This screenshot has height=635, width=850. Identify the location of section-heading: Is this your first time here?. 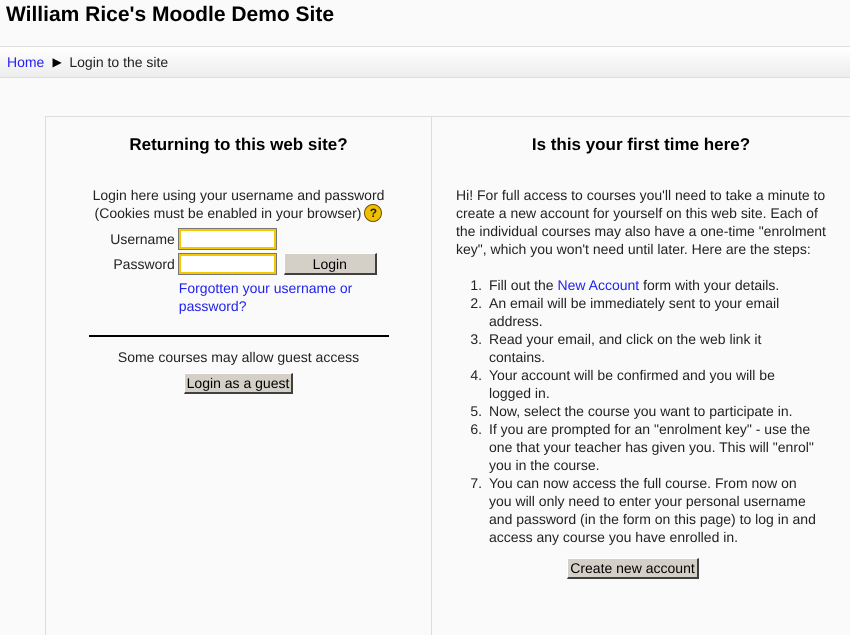
(641, 145).